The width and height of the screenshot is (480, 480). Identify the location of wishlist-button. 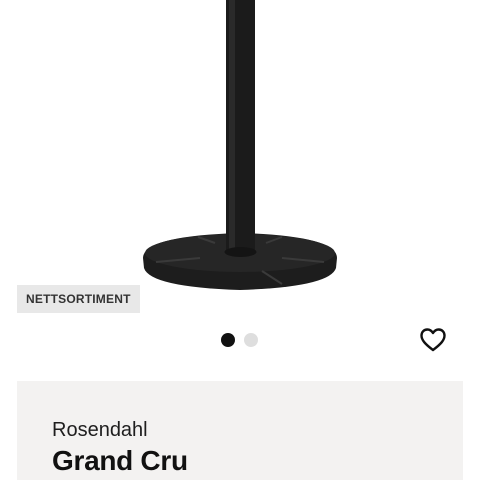
(433, 340).